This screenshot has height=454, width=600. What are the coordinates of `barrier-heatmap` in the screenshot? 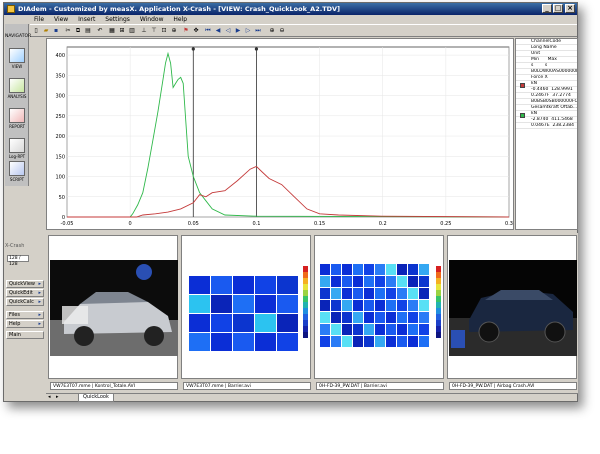 It's located at (380, 305).